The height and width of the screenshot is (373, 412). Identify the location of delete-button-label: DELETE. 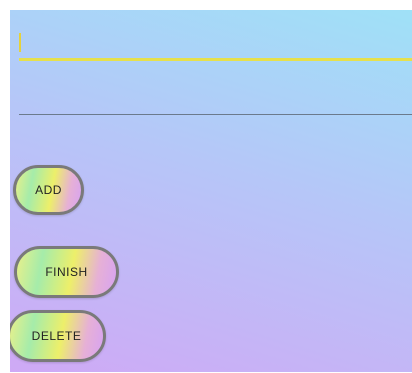
(56, 336).